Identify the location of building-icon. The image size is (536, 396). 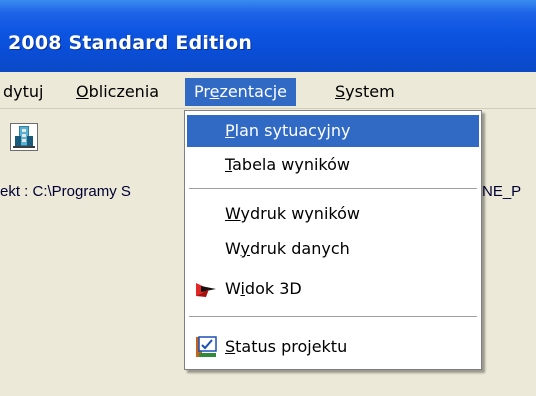
(24, 137).